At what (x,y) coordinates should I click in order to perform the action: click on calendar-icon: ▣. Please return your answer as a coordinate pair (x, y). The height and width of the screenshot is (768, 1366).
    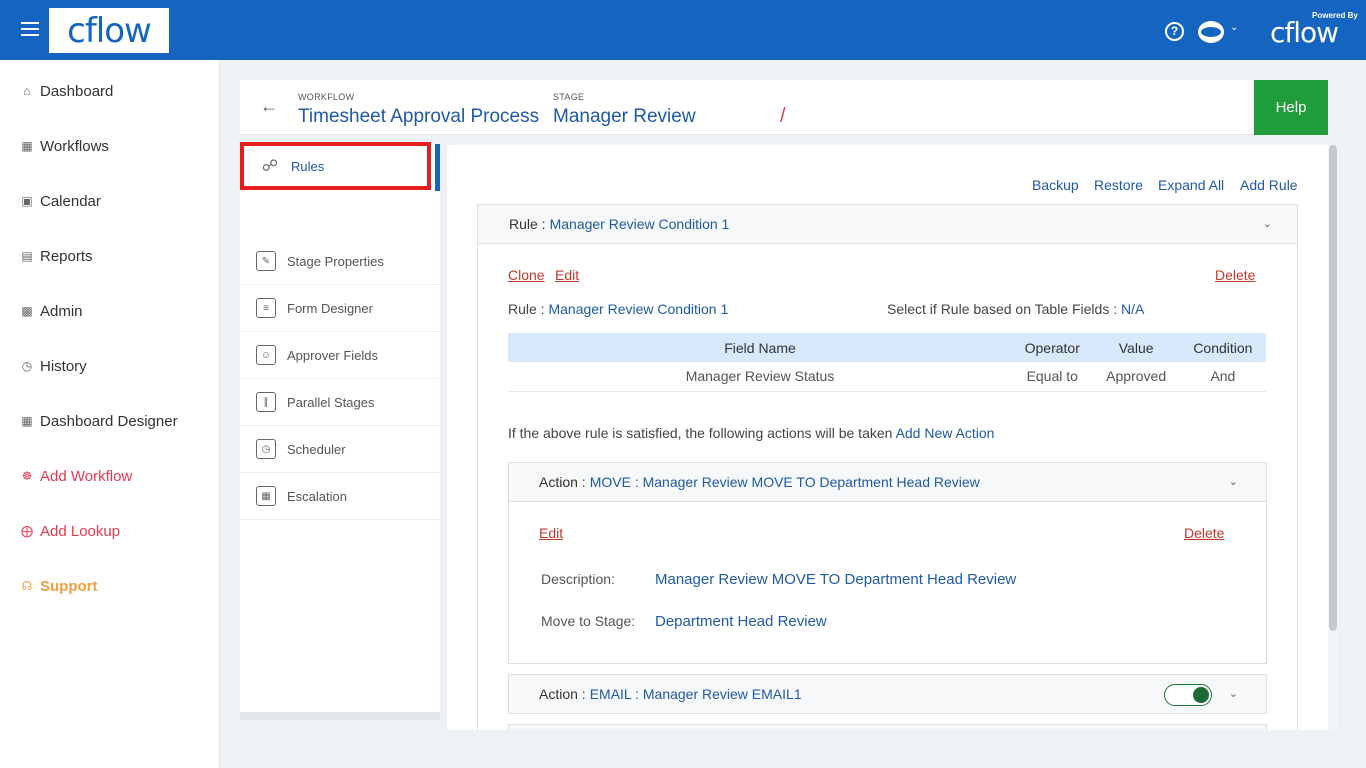
    Looking at the image, I should click on (27, 201).